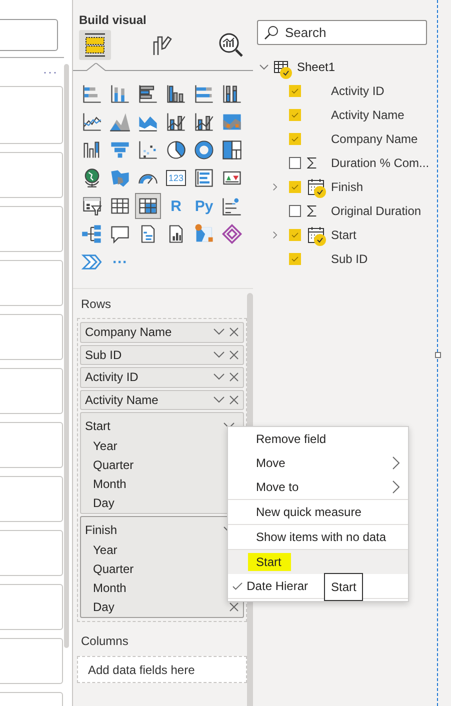  Describe the element at coordinates (318, 512) in the screenshot. I see `menu-item: New quick measure` at that location.